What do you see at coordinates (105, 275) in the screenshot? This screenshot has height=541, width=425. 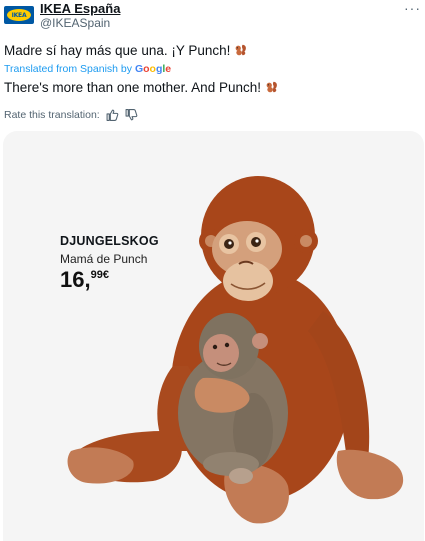 I see `price-currency: €` at bounding box center [105, 275].